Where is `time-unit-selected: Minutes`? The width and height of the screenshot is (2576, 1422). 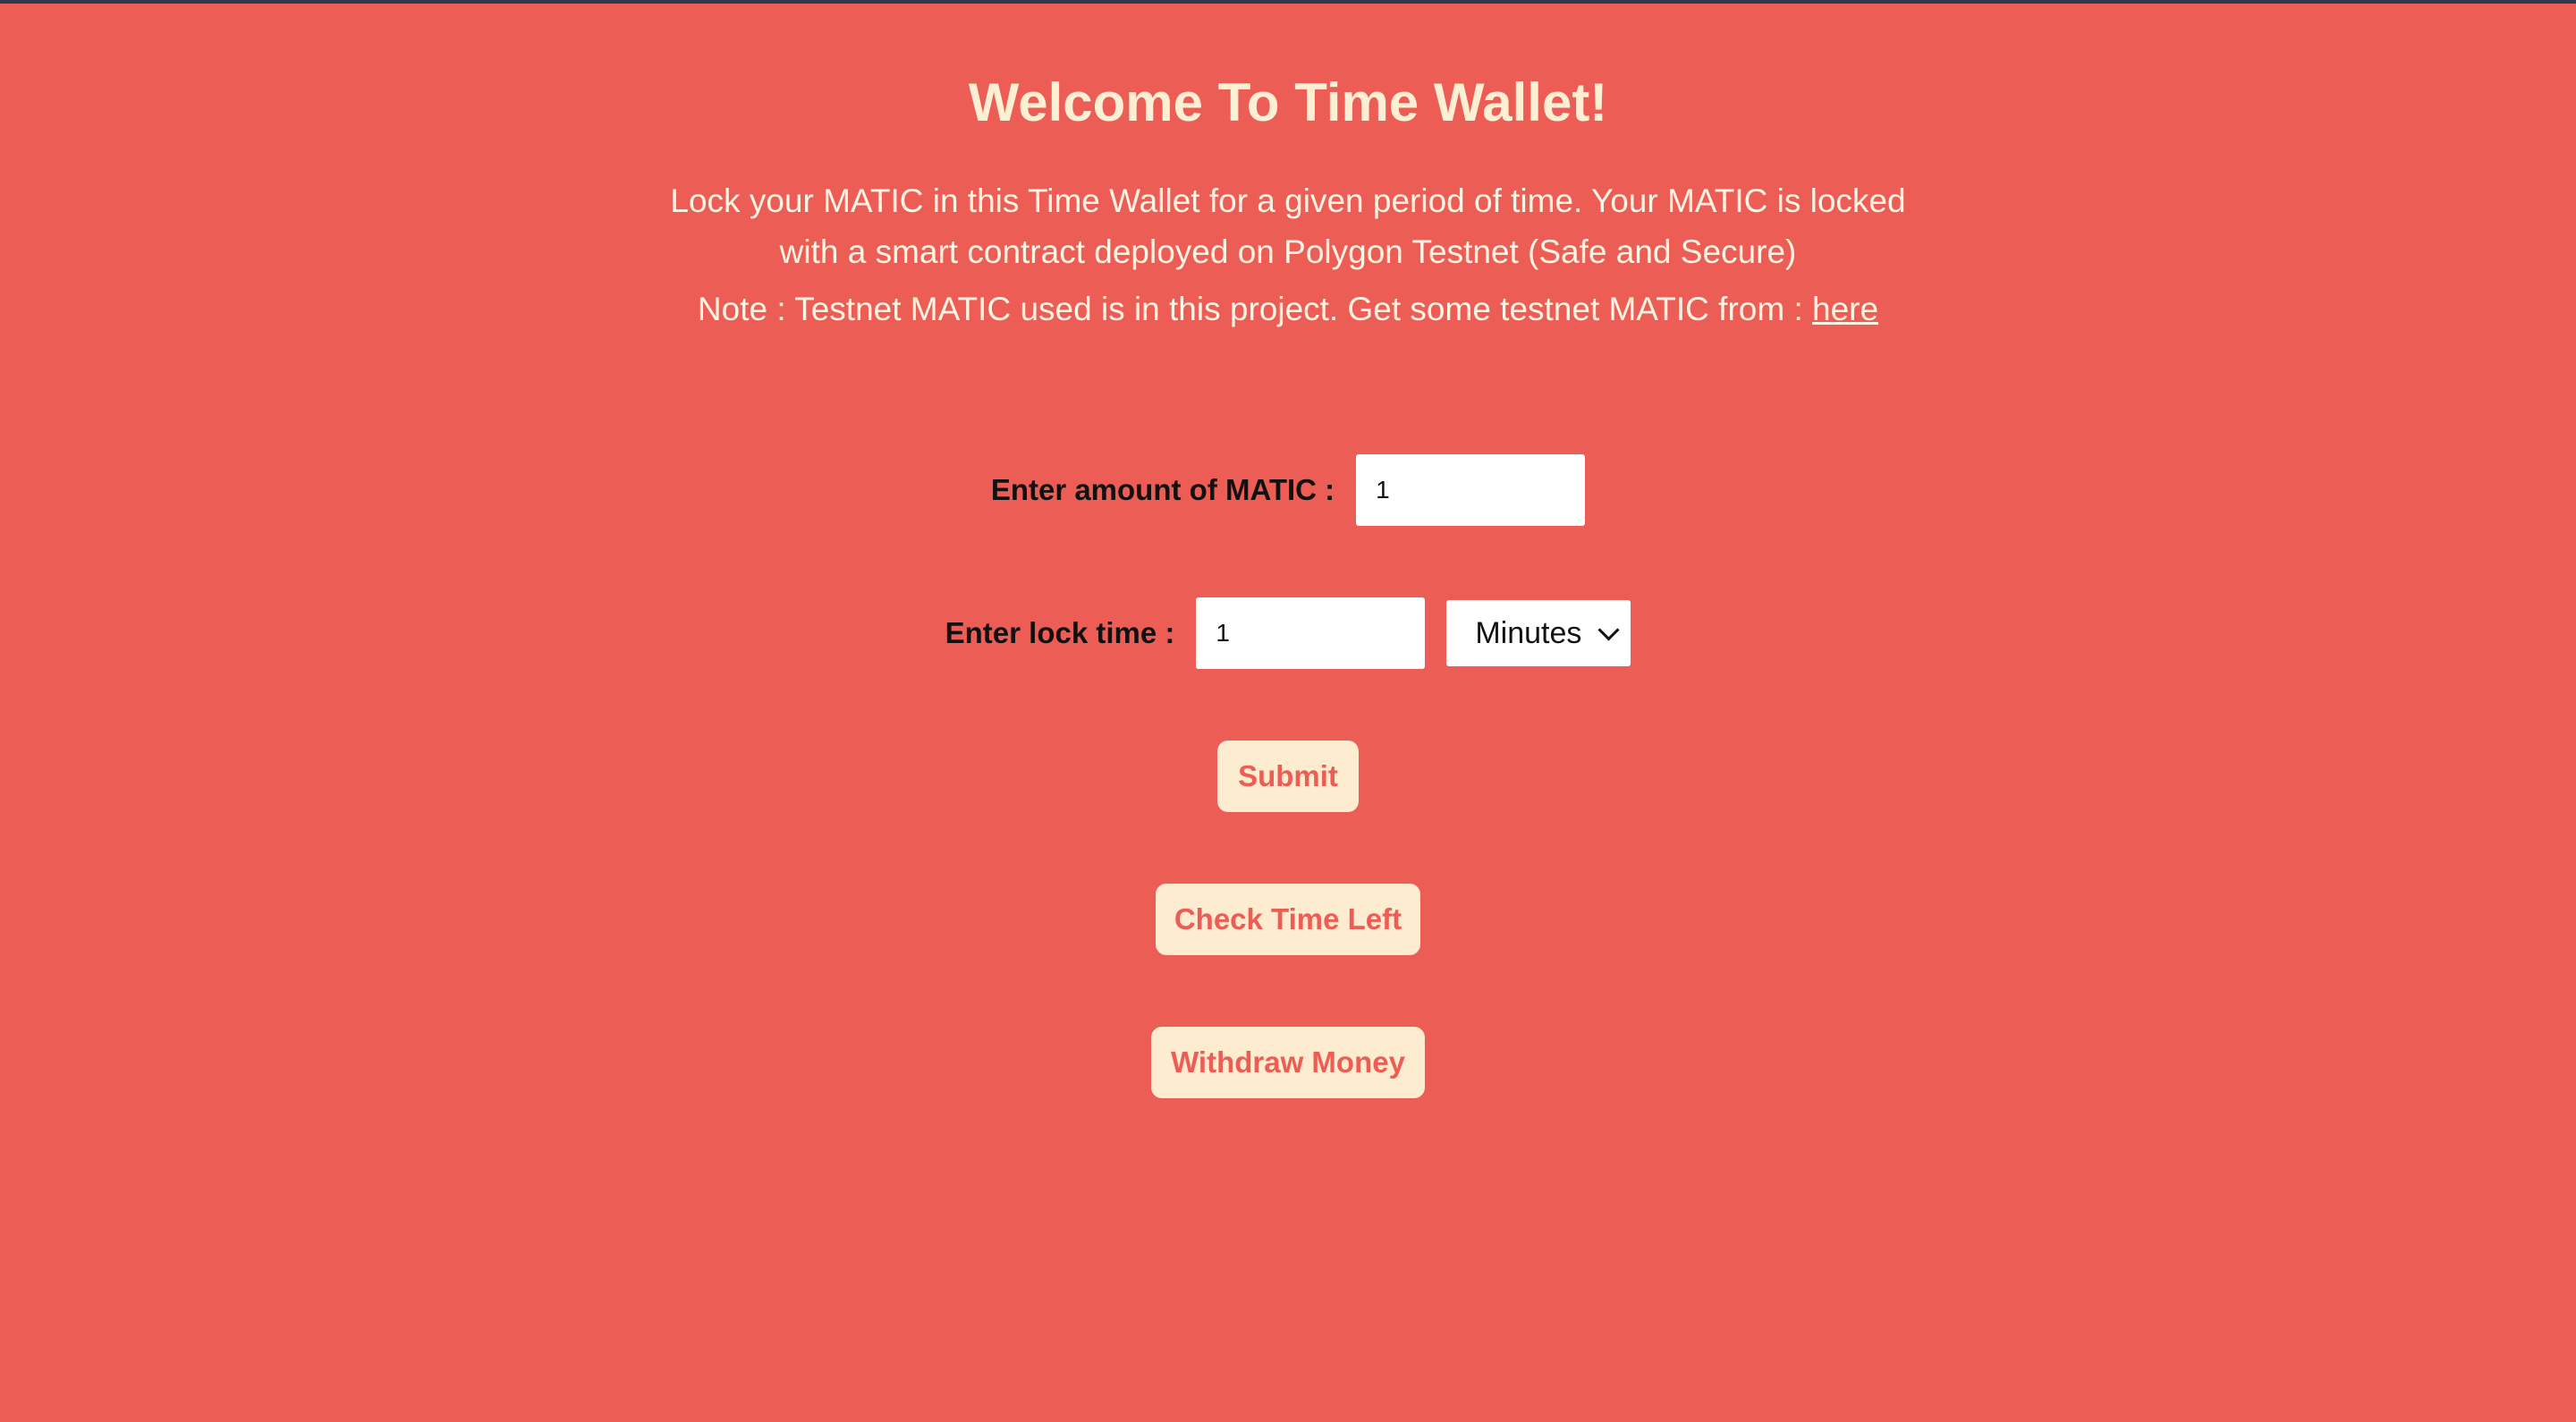 time-unit-selected: Minutes is located at coordinates (1528, 632).